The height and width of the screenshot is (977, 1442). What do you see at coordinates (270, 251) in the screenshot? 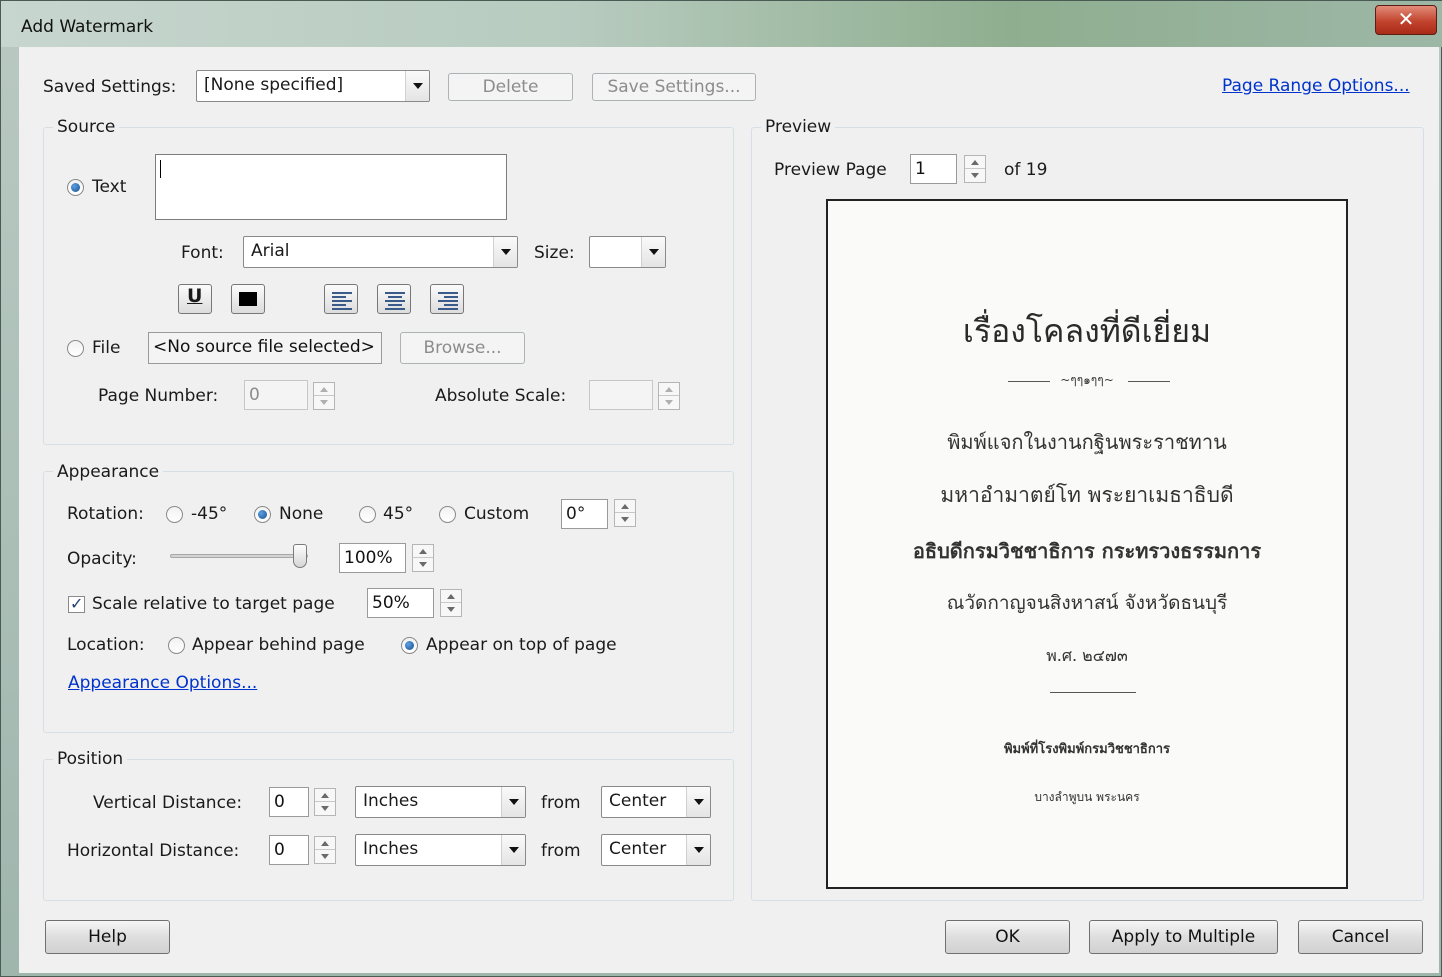
I see `font-value: Arial` at bounding box center [270, 251].